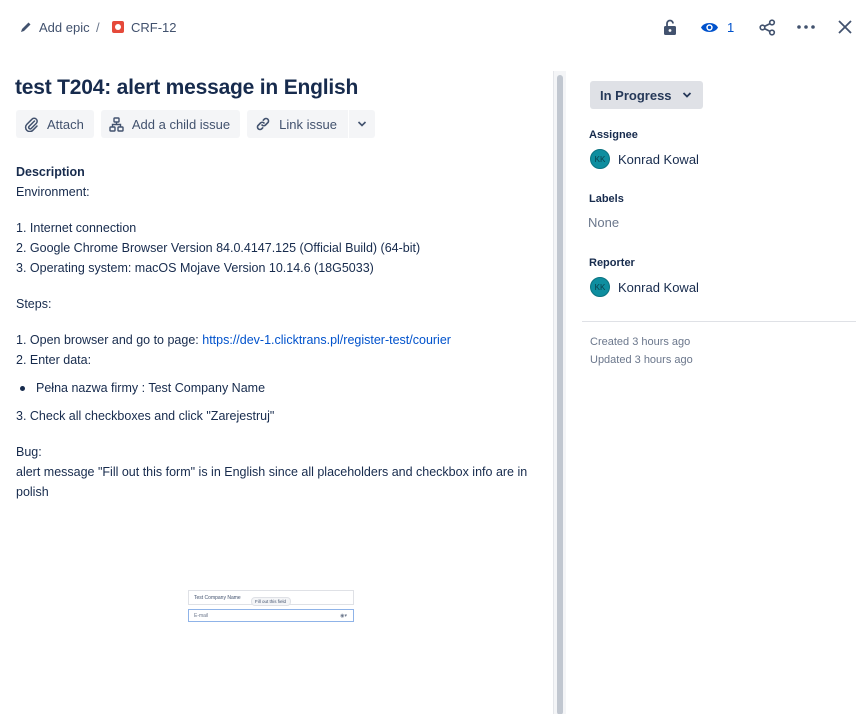  I want to click on step-2: 2. Enter data:, so click(54, 360).